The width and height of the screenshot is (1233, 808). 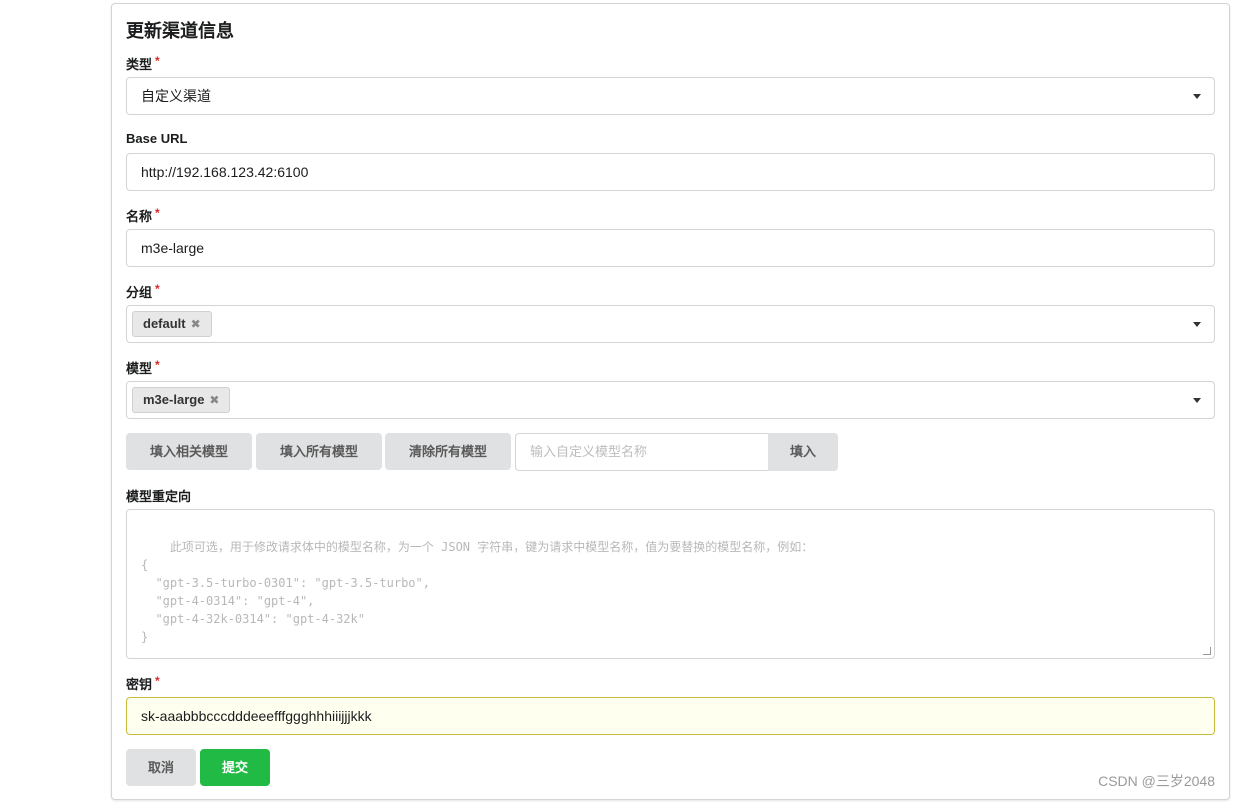 I want to click on name-label: 名称 *, so click(x=143, y=215).